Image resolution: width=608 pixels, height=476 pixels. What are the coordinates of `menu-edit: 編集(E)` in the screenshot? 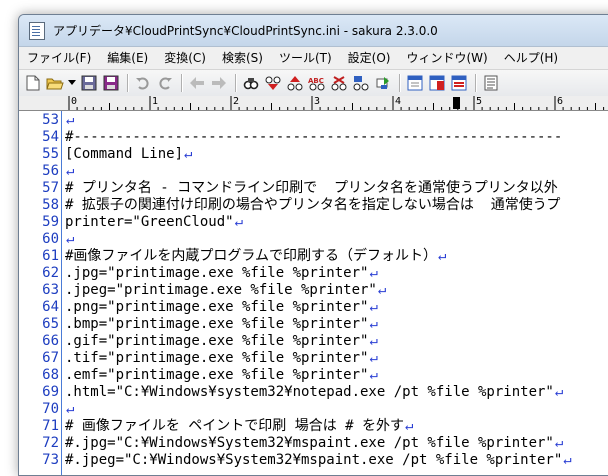 It's located at (127, 58).